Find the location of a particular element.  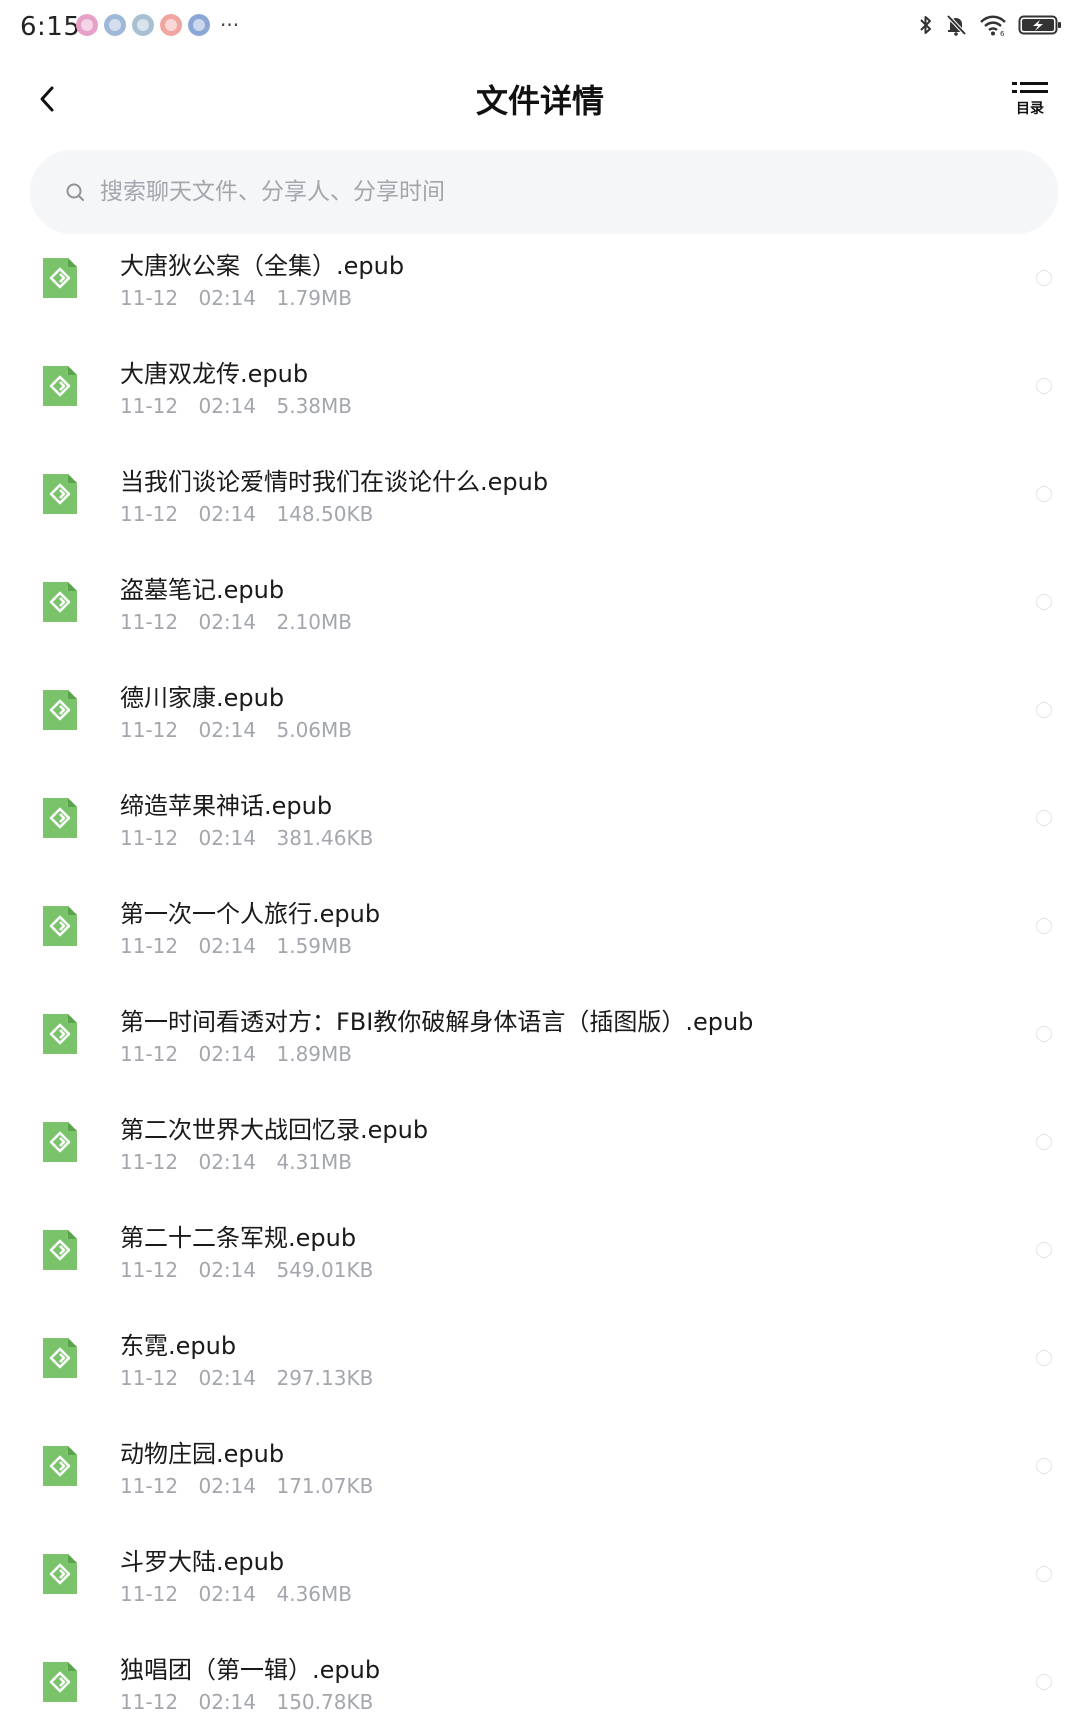

file-meta: 11-12 02:14 148.50KB is located at coordinates (246, 514).